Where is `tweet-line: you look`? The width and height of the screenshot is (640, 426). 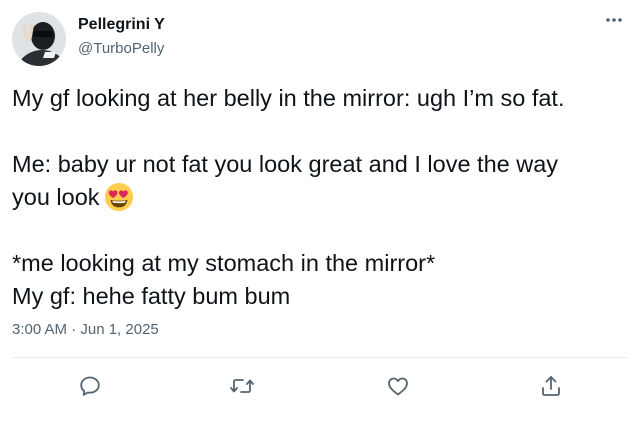 tweet-line: you look is located at coordinates (317, 197).